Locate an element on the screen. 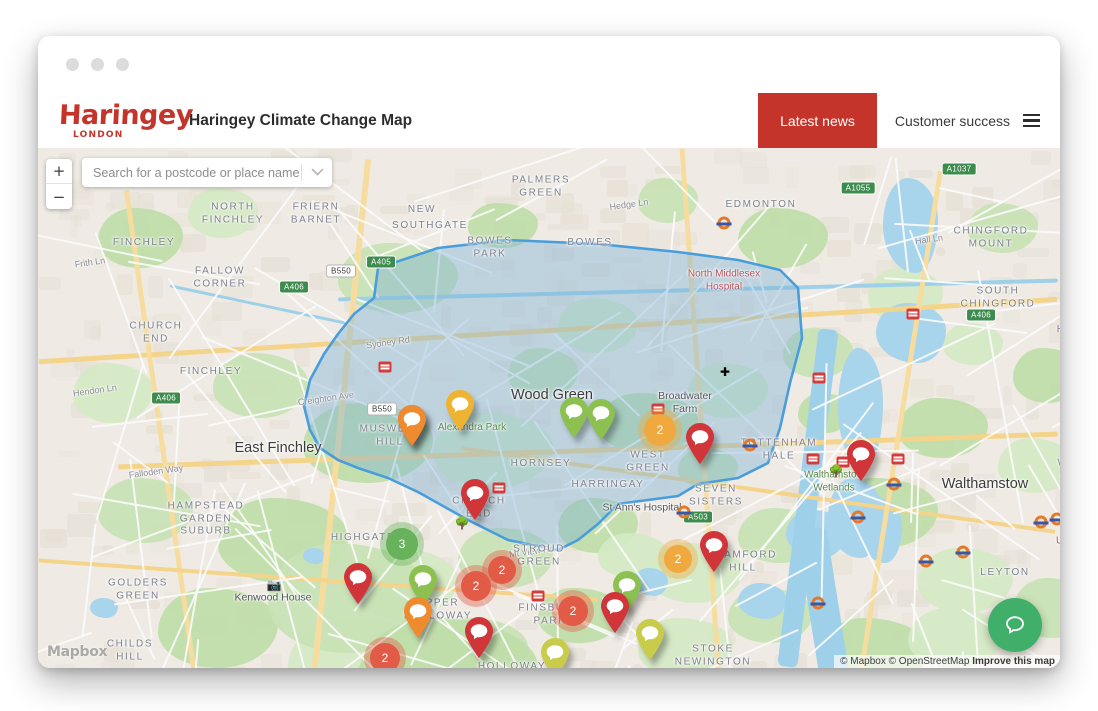 Image resolution: width=1098 pixels, height=711 pixels. zoom-in-button: + is located at coordinates (59, 171).